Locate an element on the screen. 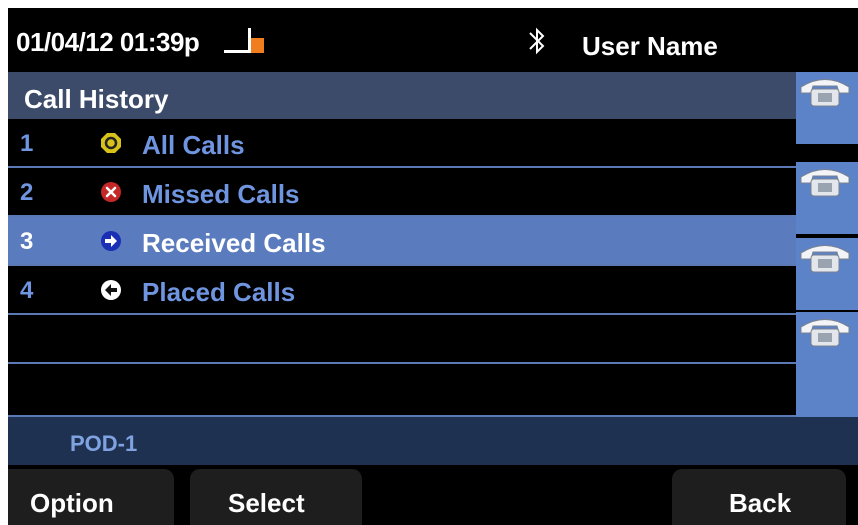  list-item-number: 1 is located at coordinates (27, 143).